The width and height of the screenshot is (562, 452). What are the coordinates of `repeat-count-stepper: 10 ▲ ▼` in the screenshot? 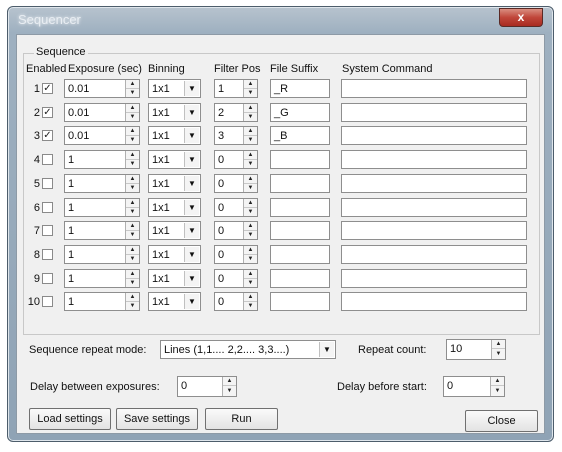 It's located at (476, 349).